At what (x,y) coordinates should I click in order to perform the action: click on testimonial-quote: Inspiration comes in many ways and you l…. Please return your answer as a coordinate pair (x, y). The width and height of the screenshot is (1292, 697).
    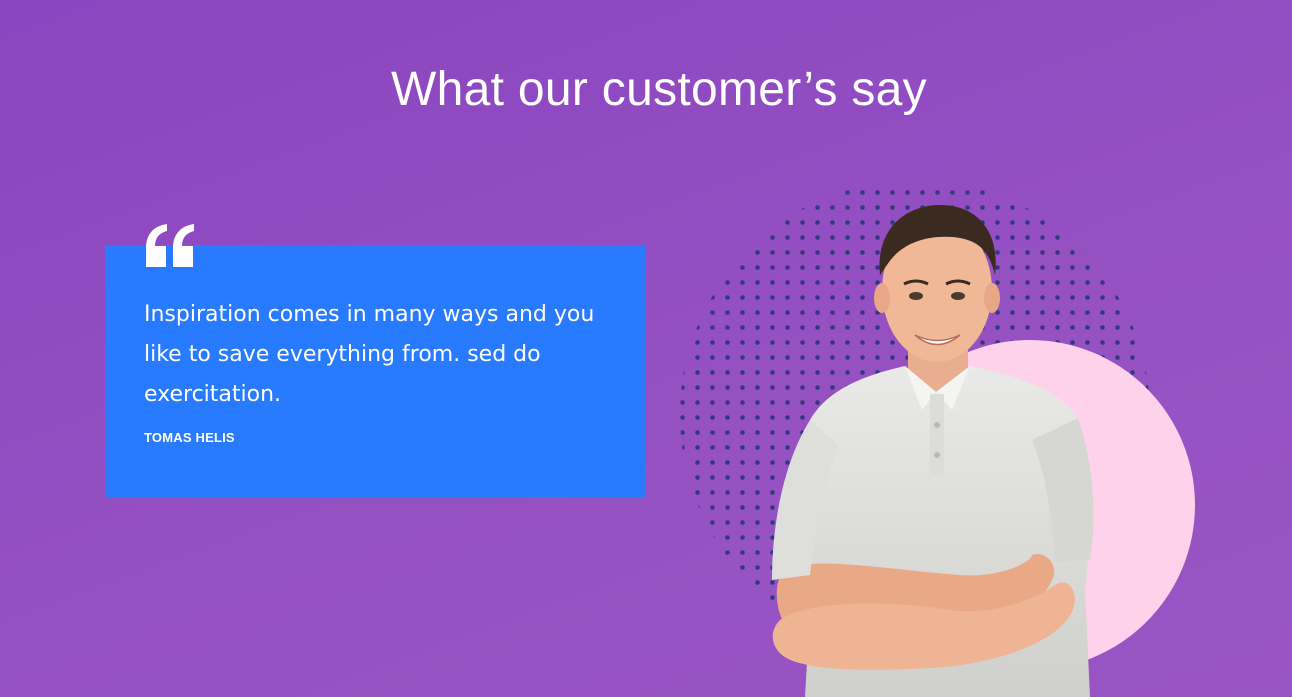
    Looking at the image, I should click on (369, 354).